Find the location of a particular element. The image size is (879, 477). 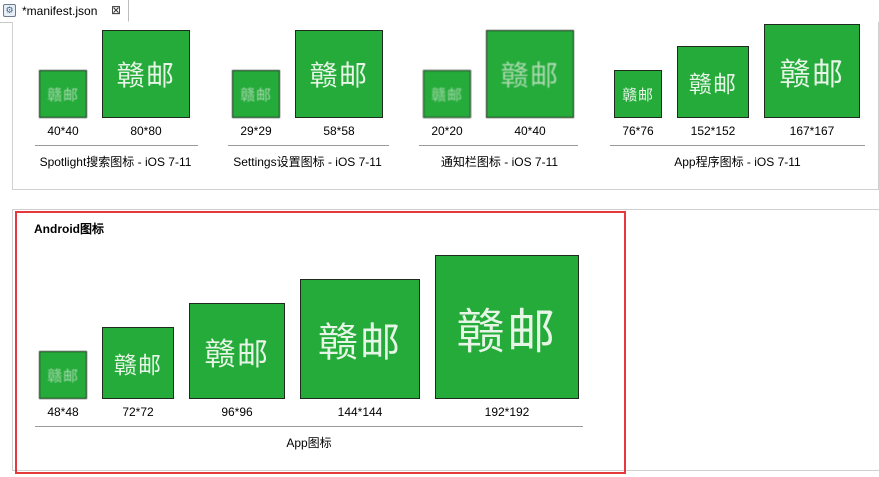

size-label: 152*152 is located at coordinates (713, 131).